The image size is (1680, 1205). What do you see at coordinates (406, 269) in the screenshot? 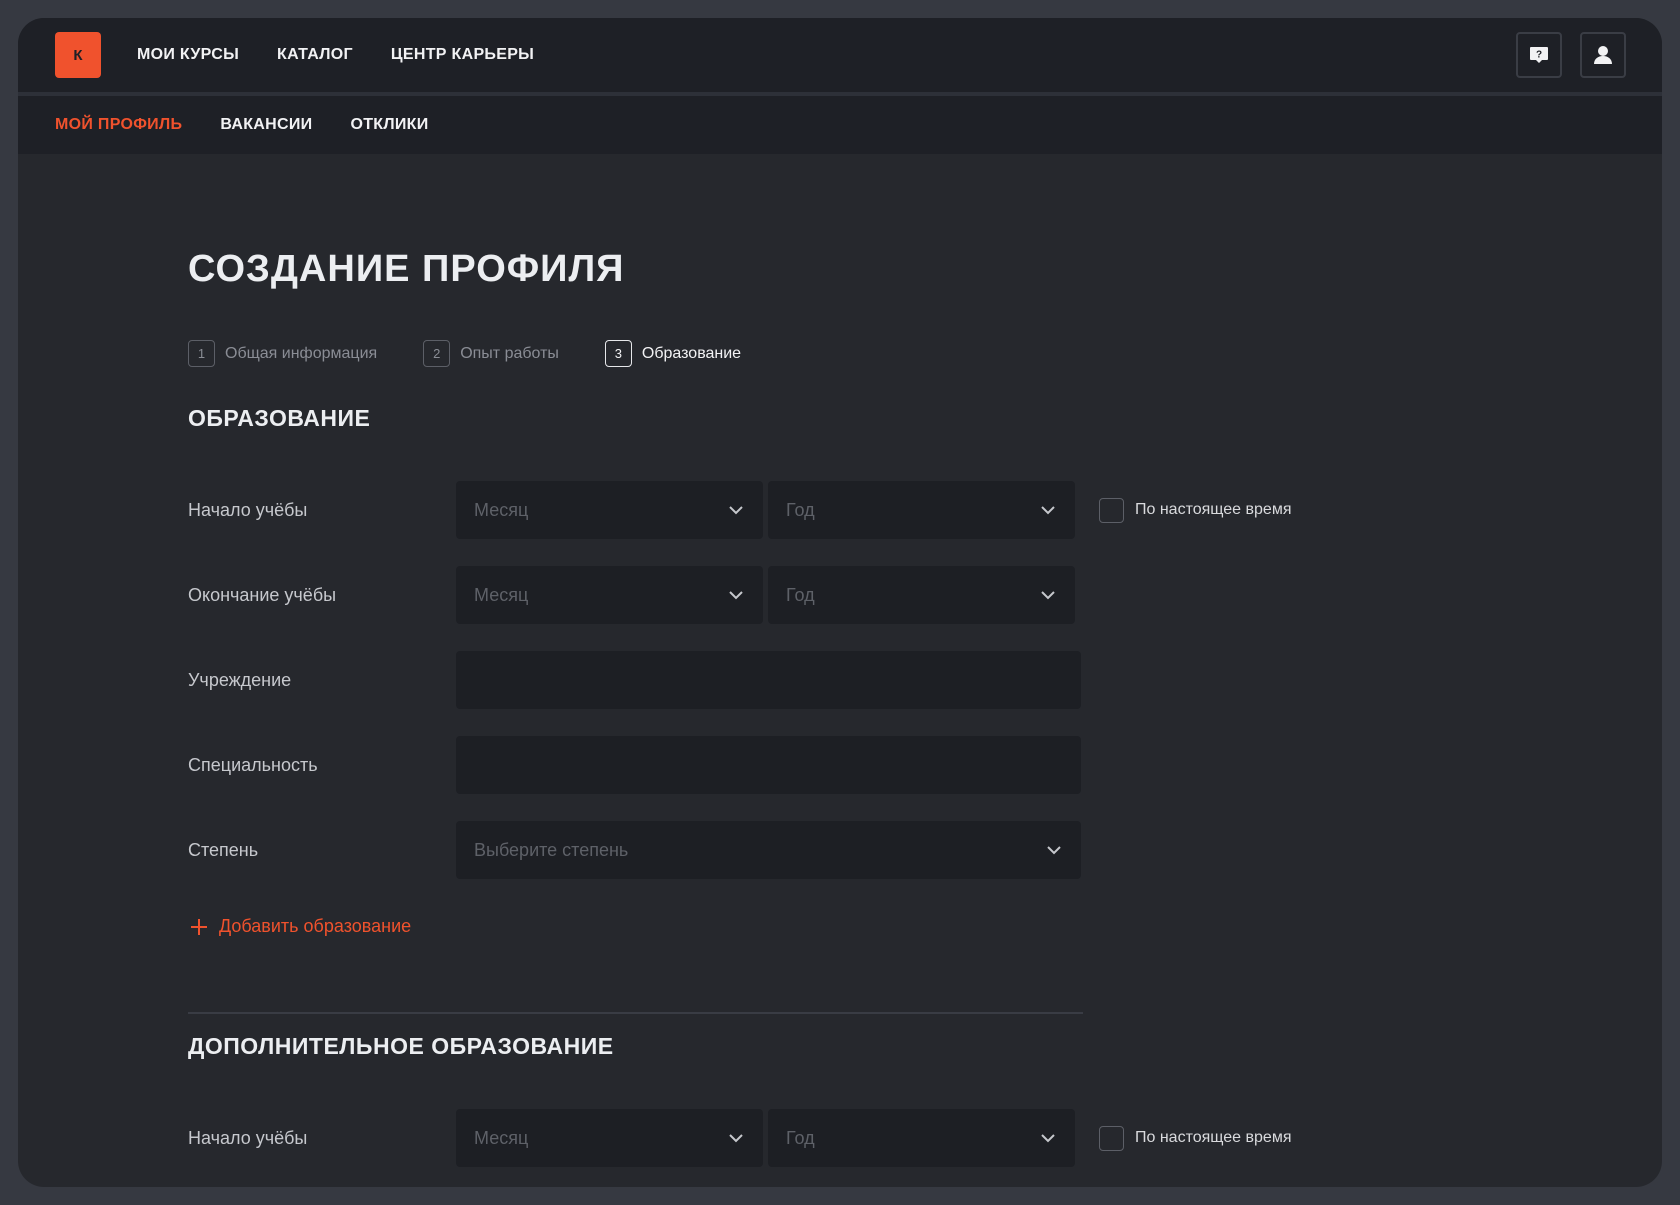
I see `page-title: СОЗДАНИЕ ПРОФИЛЯ` at bounding box center [406, 269].